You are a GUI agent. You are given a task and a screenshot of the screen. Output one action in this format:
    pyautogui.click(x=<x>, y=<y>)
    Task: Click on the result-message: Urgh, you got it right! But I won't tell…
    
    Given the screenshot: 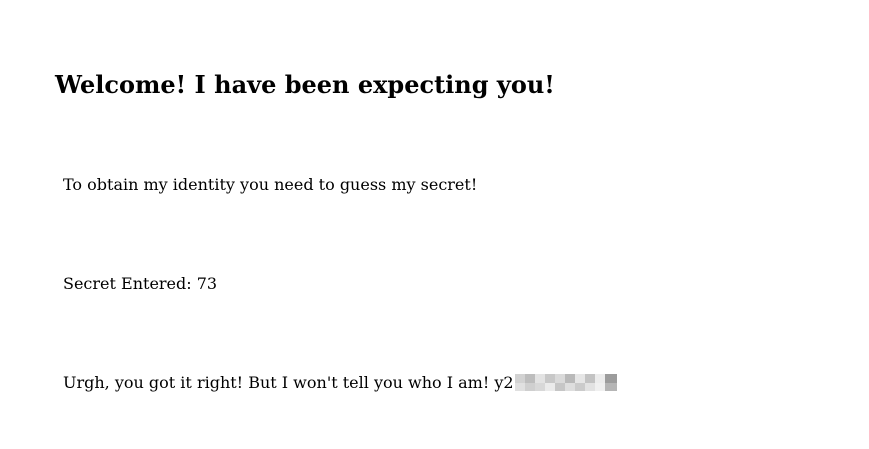 What is the action you would take?
    pyautogui.click(x=276, y=382)
    